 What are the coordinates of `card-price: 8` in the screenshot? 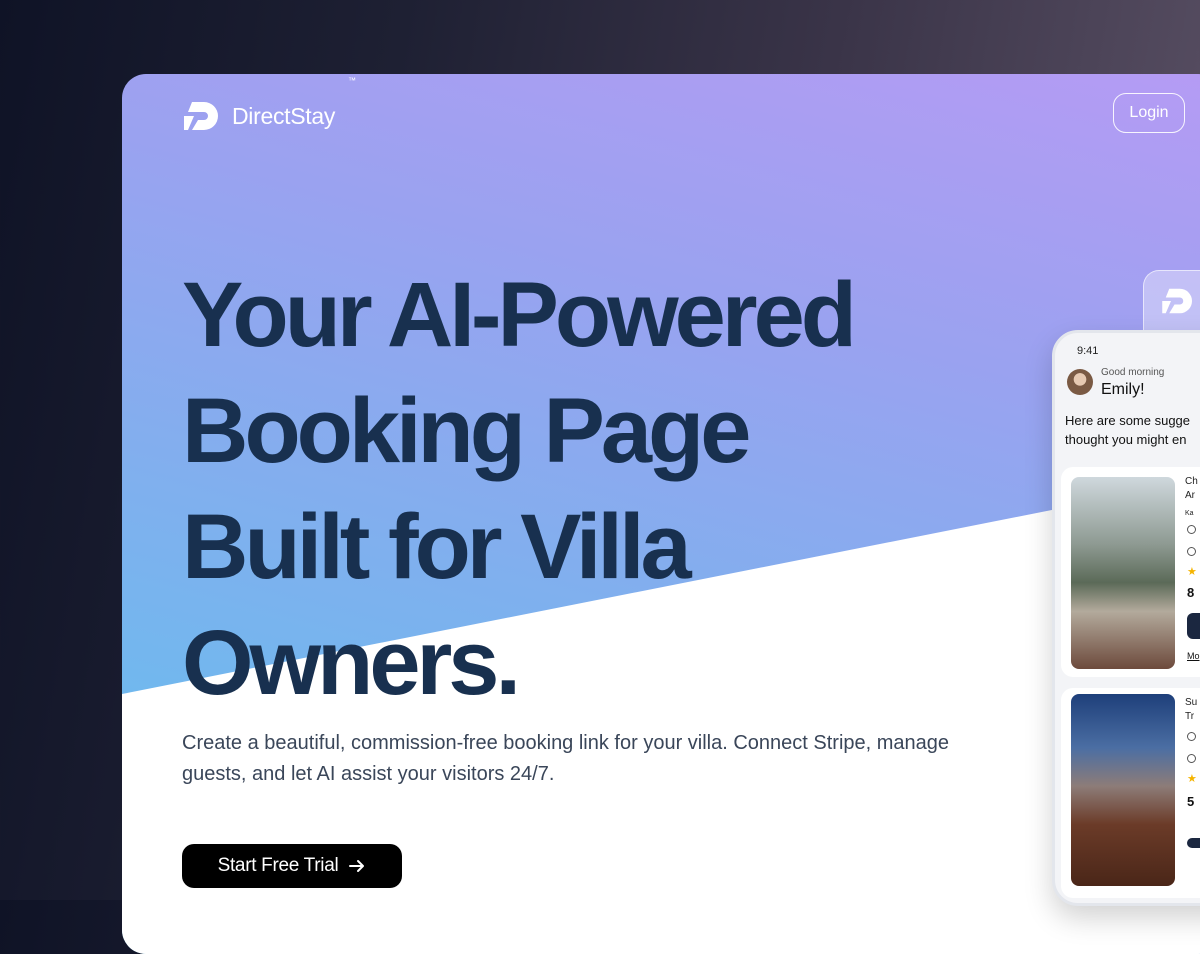 It's located at (1191, 592).